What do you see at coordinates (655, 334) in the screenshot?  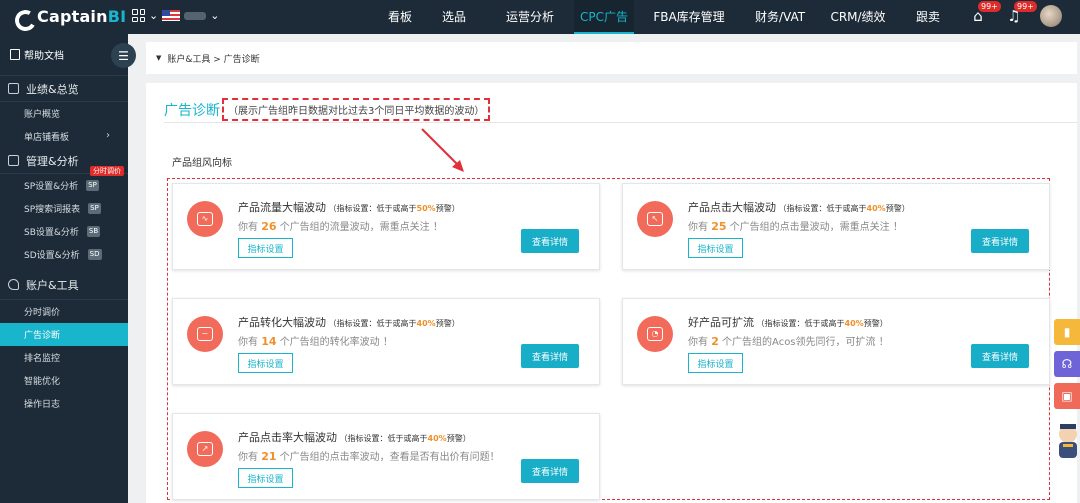 I see `expand-icon: ◔` at bounding box center [655, 334].